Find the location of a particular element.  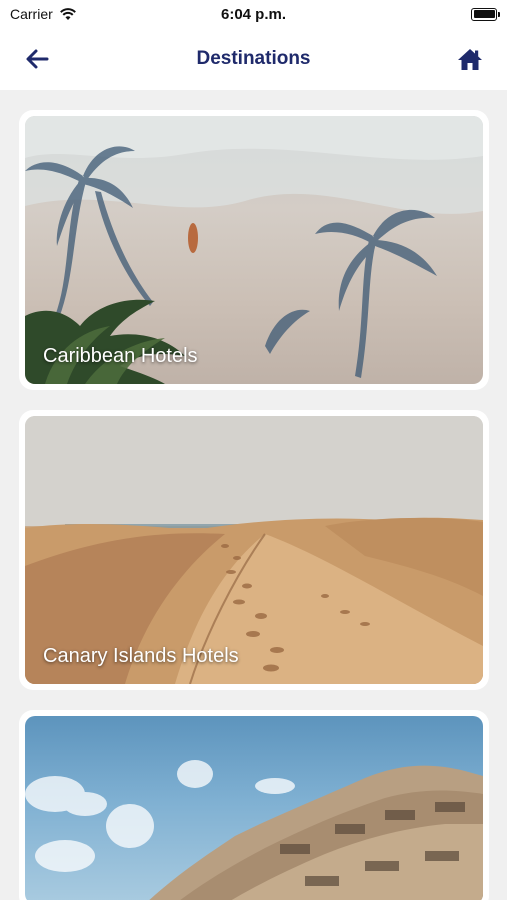

wifi-icon is located at coordinates (68, 14).